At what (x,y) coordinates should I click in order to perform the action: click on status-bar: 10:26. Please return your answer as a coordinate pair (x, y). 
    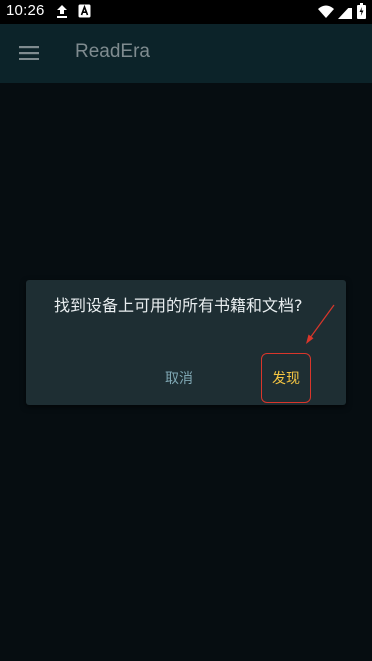
    Looking at the image, I should click on (186, 12).